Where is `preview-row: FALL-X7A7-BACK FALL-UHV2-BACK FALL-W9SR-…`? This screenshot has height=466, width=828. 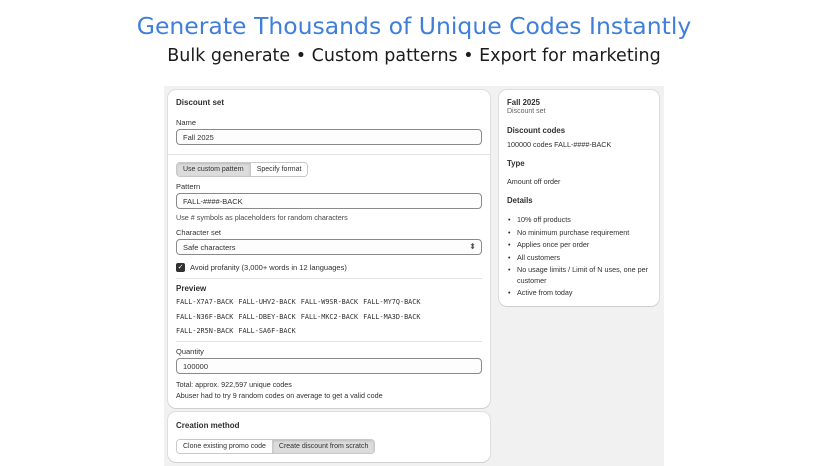
preview-row: FALL-X7A7-BACK FALL-UHV2-BACK FALL-W9SR-… is located at coordinates (298, 302).